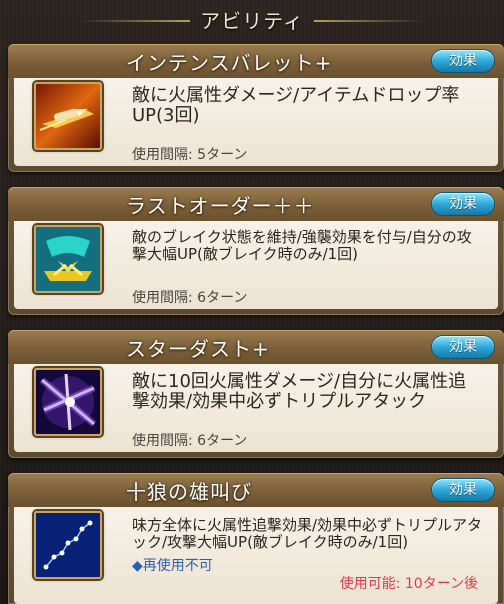 The width and height of the screenshot is (504, 604). I want to click on ability-card-body: 敵に火属性ダメージ/アイテムドロップ率UP(3回) 使用間隔: 5ターン, so click(256, 122).